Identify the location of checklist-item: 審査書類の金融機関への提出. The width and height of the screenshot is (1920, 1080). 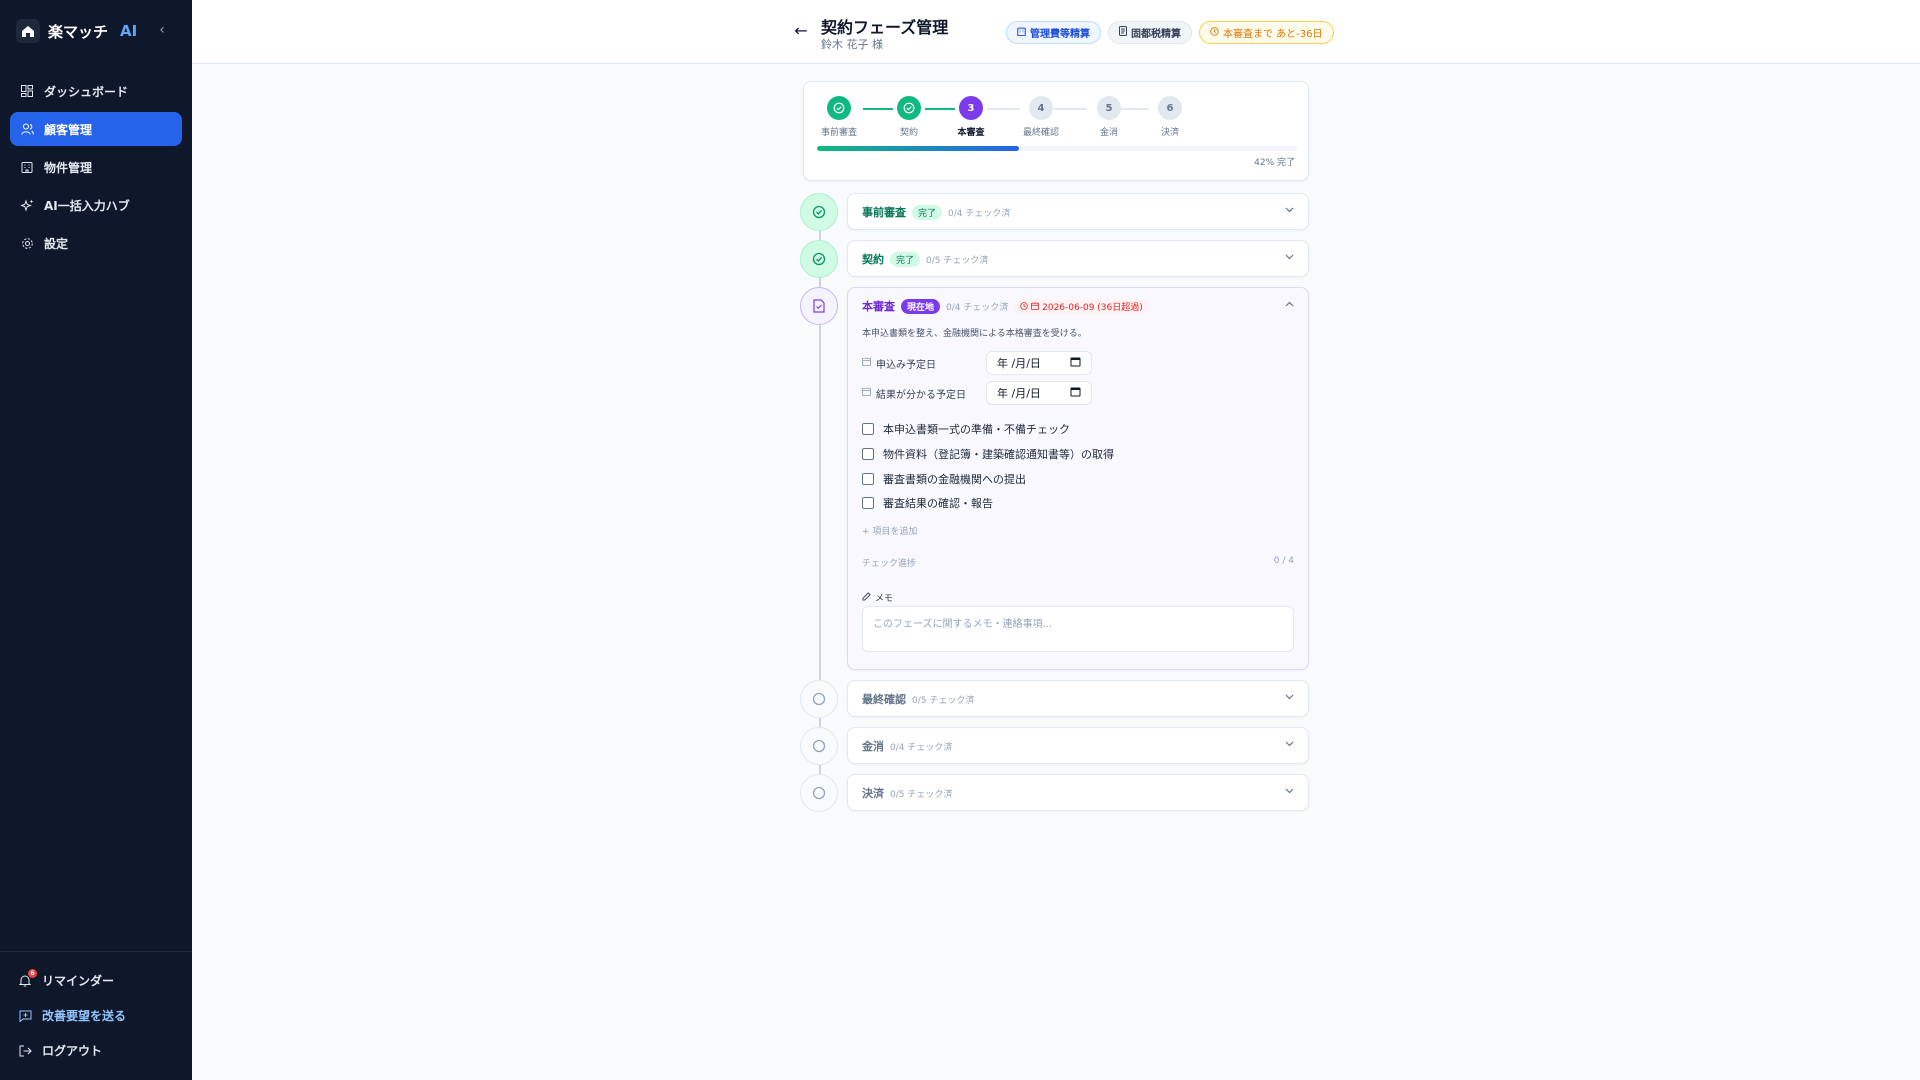
(944, 479).